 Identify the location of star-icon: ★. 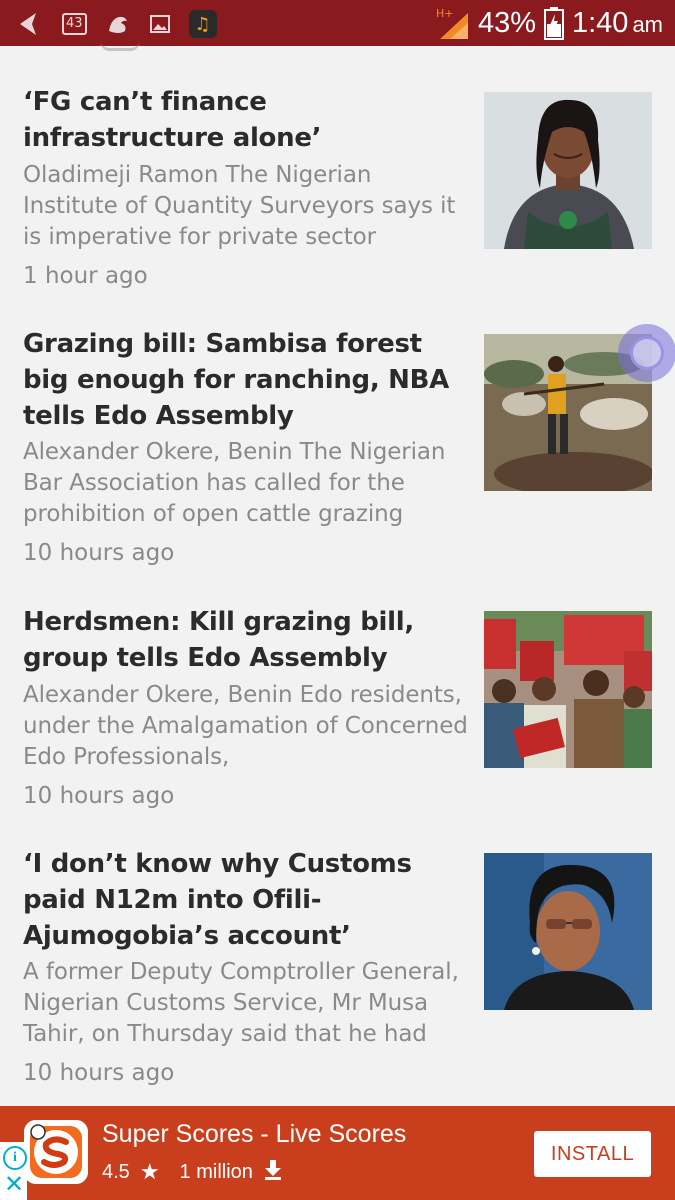
(149, 1171).